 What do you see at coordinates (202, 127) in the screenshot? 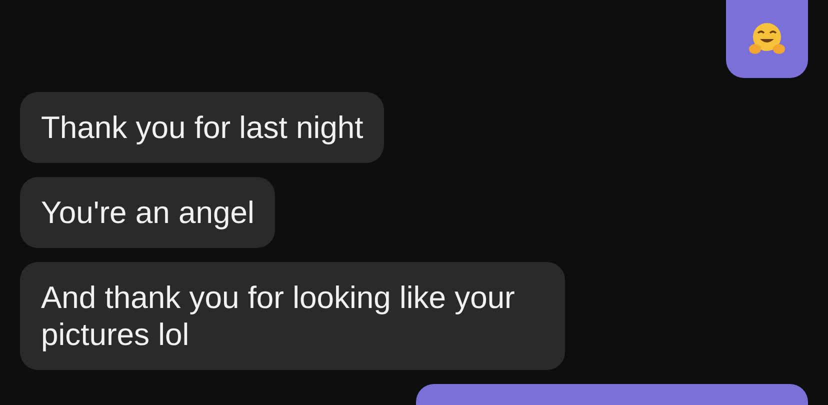
I see `message-bubble: Thank you for last night` at bounding box center [202, 127].